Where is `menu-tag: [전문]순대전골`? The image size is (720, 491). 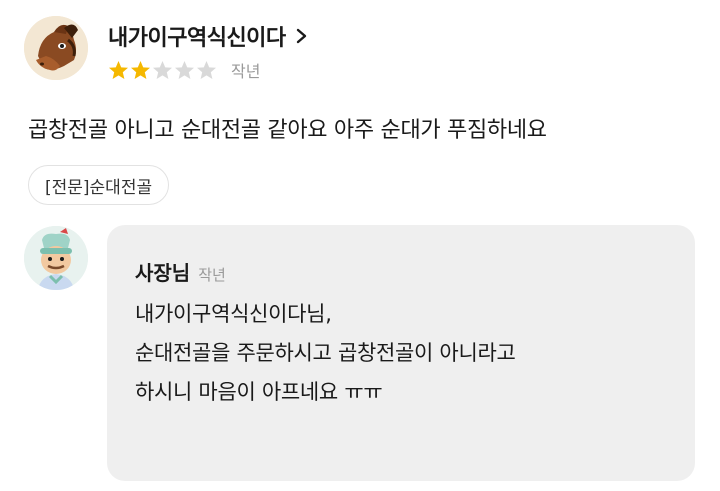
menu-tag: [전문]순대전골 is located at coordinates (99, 185).